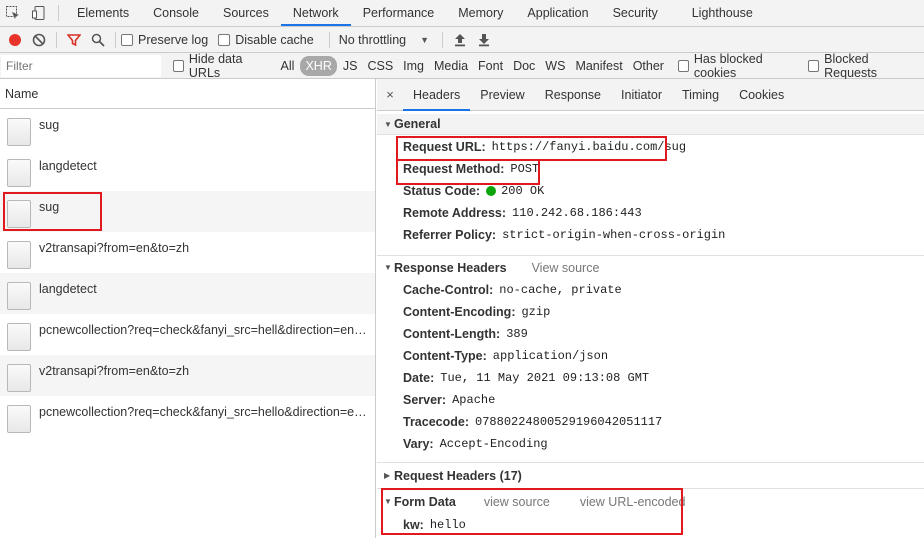 This screenshot has height=538, width=924. I want to click on filter-input, so click(81, 65).